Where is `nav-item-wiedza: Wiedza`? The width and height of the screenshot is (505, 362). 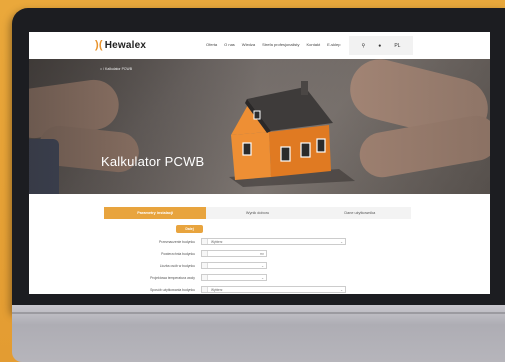 nav-item-wiedza: Wiedza is located at coordinates (248, 44).